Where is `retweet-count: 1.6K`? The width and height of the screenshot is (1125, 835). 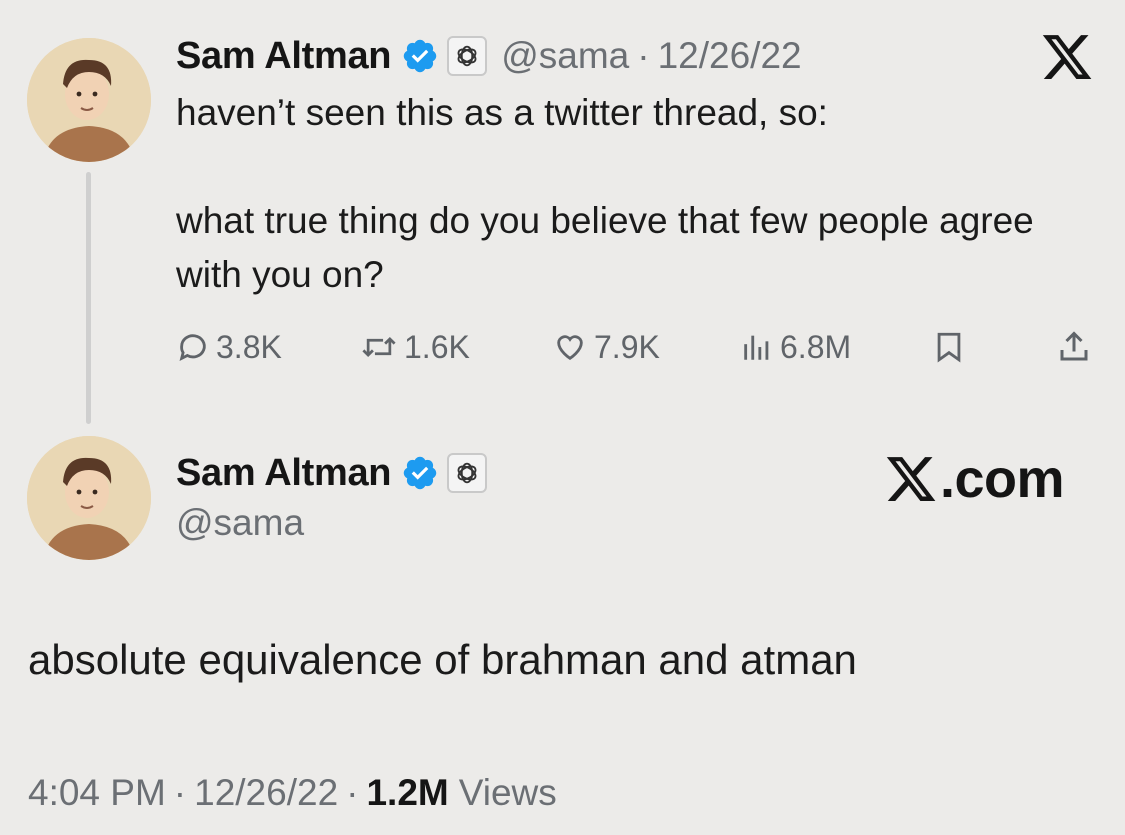
retweet-count: 1.6K is located at coordinates (437, 346).